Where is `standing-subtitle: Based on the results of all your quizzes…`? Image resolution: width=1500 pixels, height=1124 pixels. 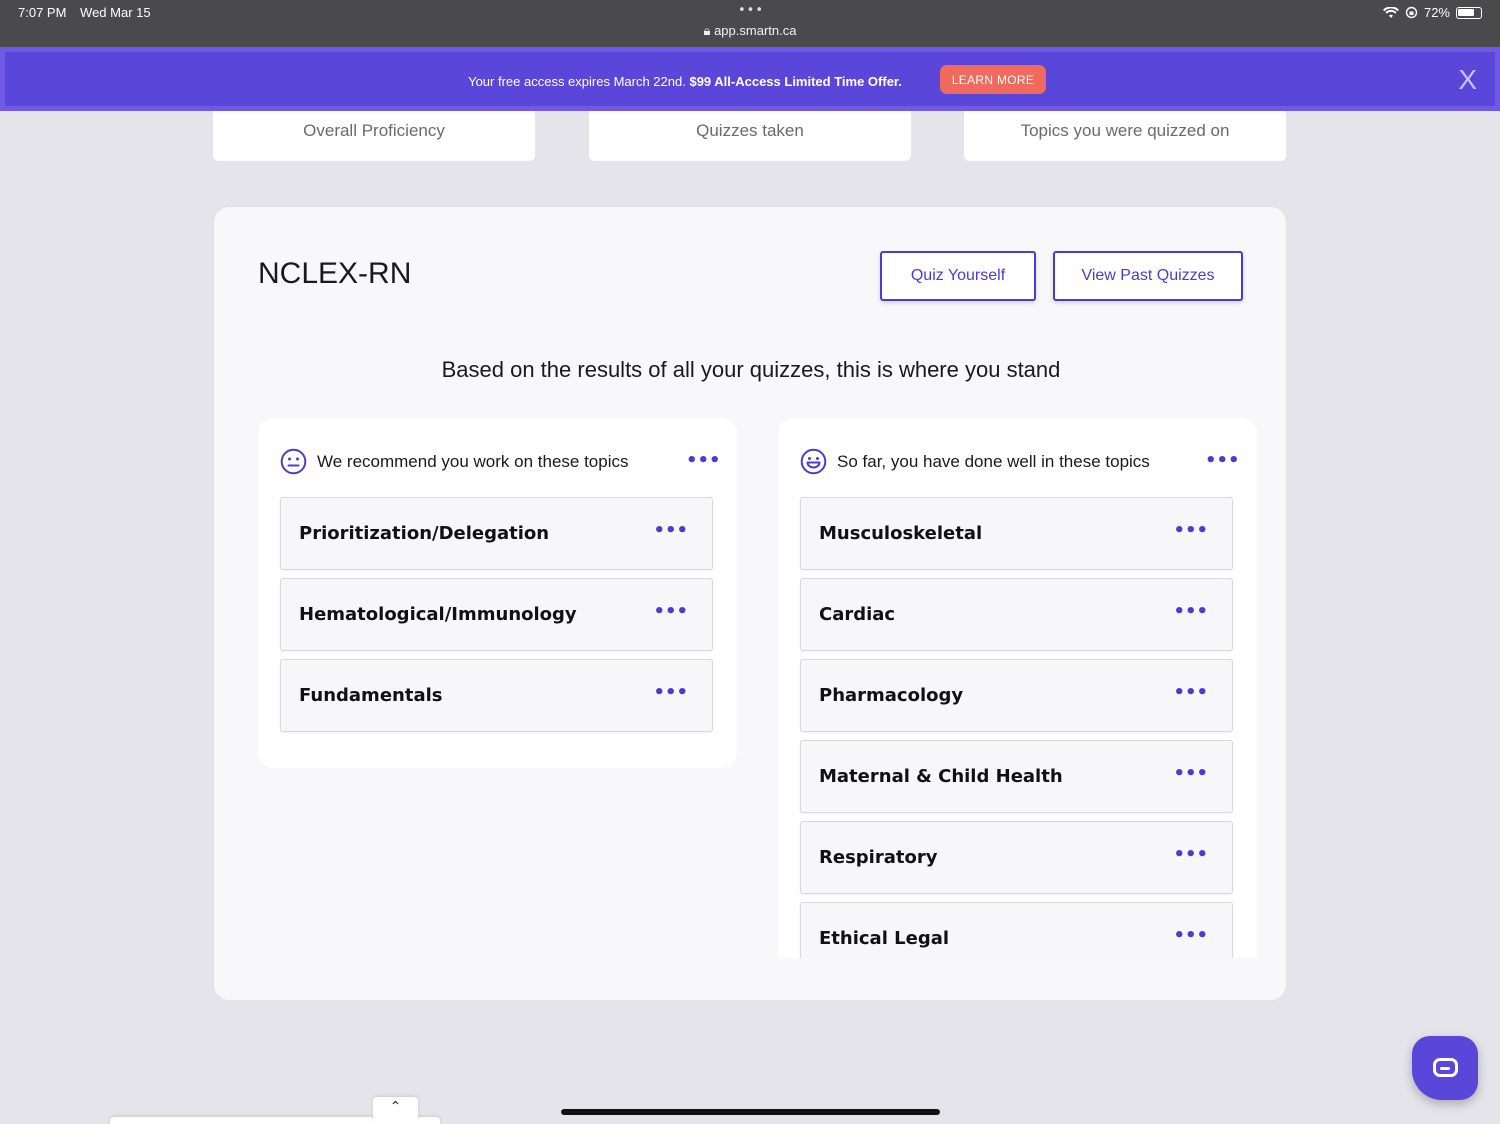
standing-subtitle: Based on the results of all your quizzes… is located at coordinates (751, 369).